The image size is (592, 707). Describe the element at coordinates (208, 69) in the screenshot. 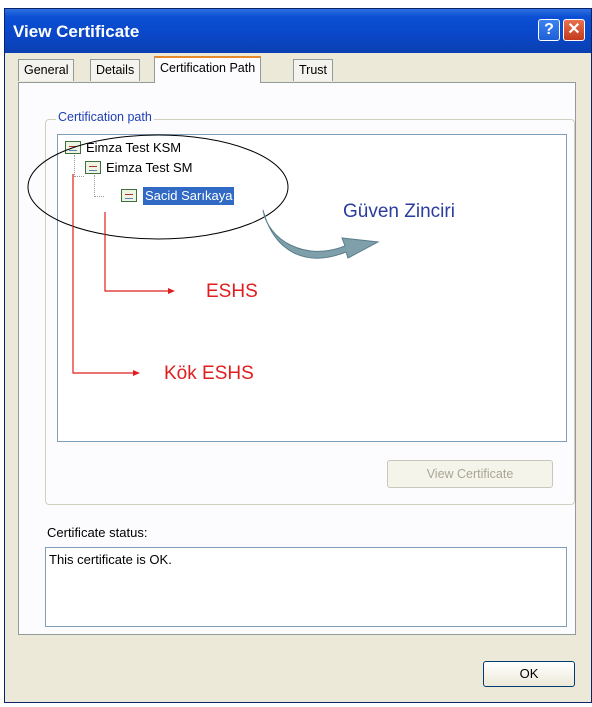

I see `tab-certification-path: Certification Path` at that location.